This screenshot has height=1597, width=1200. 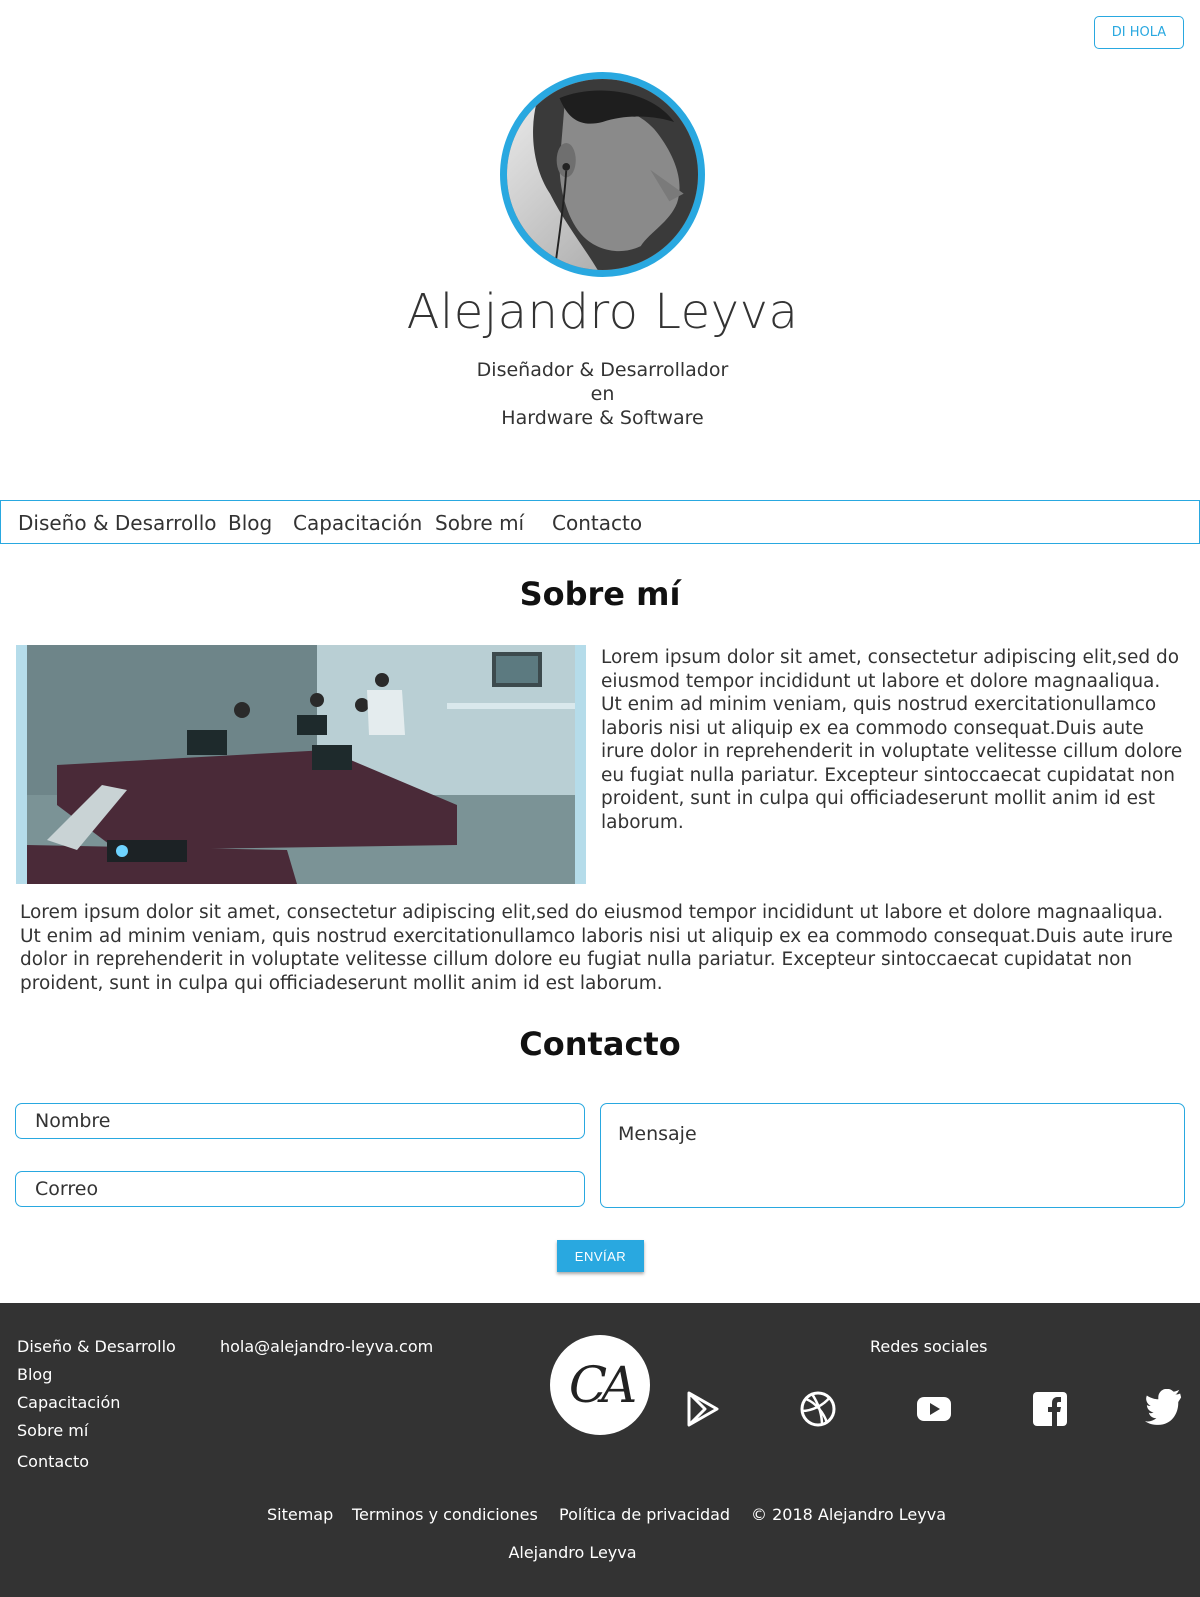 What do you see at coordinates (818, 1409) in the screenshot?
I see `dribbble-icon` at bounding box center [818, 1409].